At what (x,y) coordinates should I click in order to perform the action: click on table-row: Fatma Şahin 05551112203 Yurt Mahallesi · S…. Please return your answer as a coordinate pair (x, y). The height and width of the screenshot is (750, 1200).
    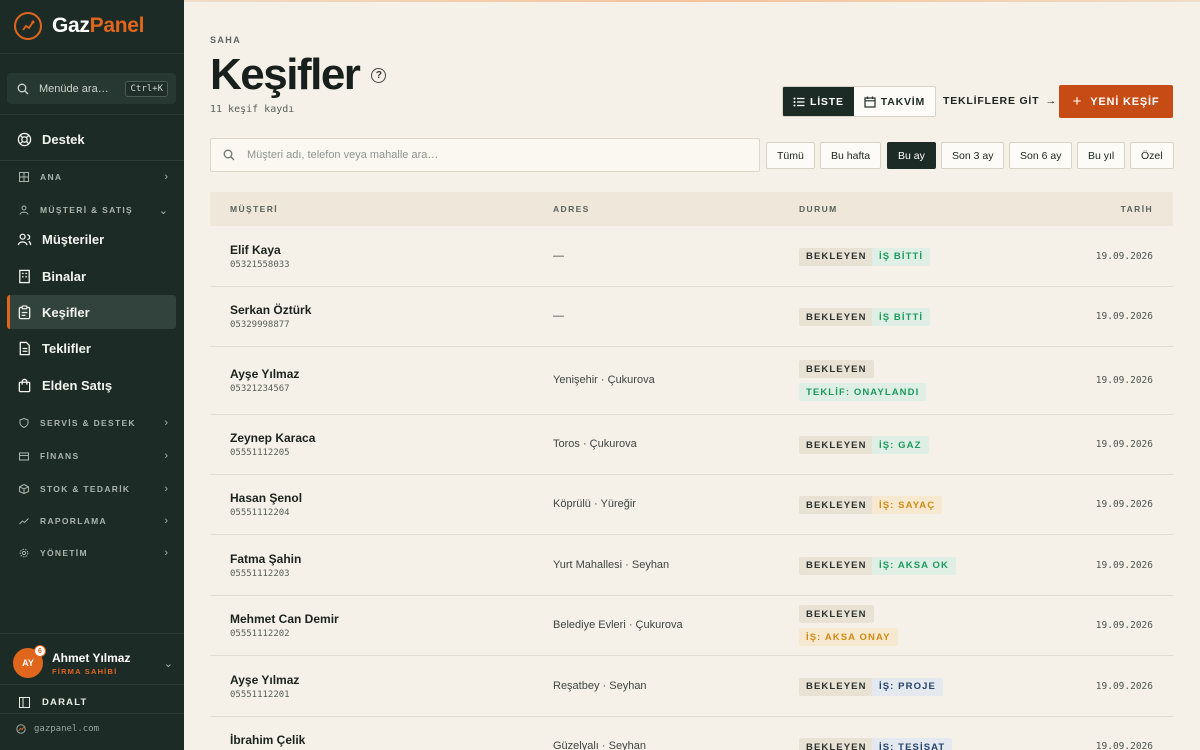
    Looking at the image, I should click on (691, 565).